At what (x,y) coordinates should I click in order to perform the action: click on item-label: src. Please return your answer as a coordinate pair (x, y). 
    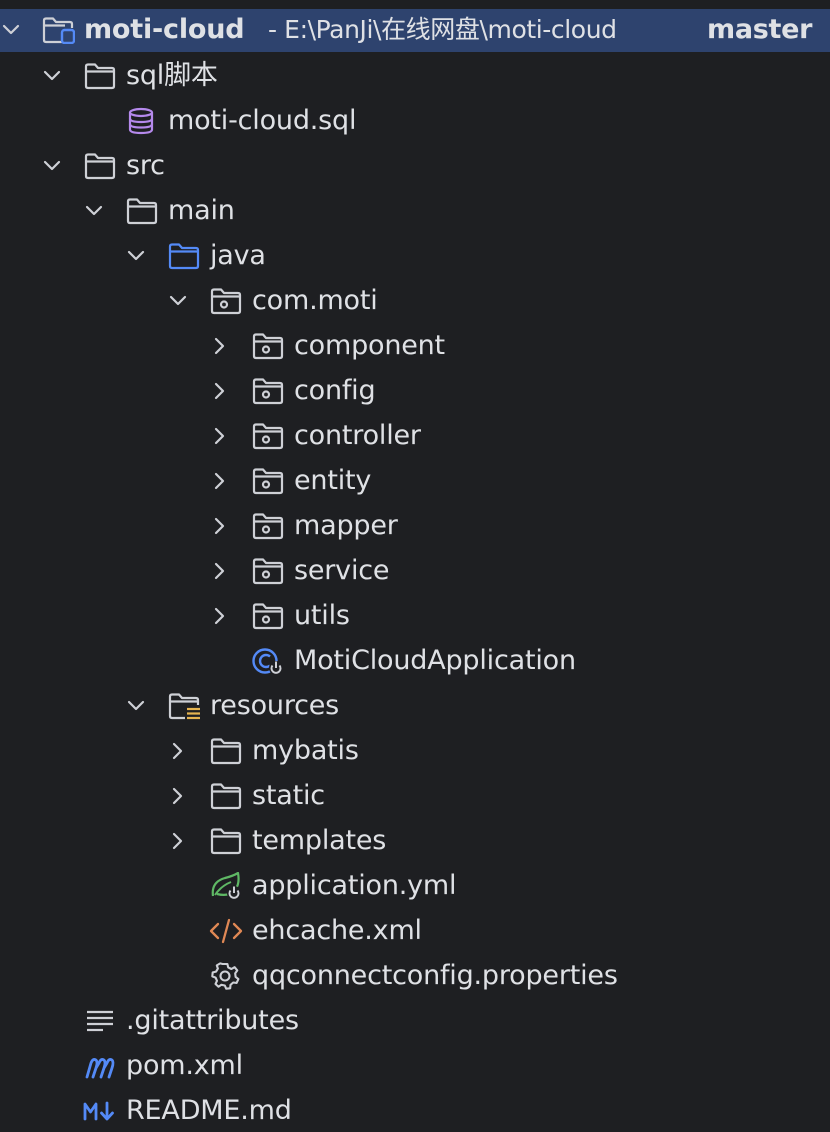
    Looking at the image, I should click on (145, 165).